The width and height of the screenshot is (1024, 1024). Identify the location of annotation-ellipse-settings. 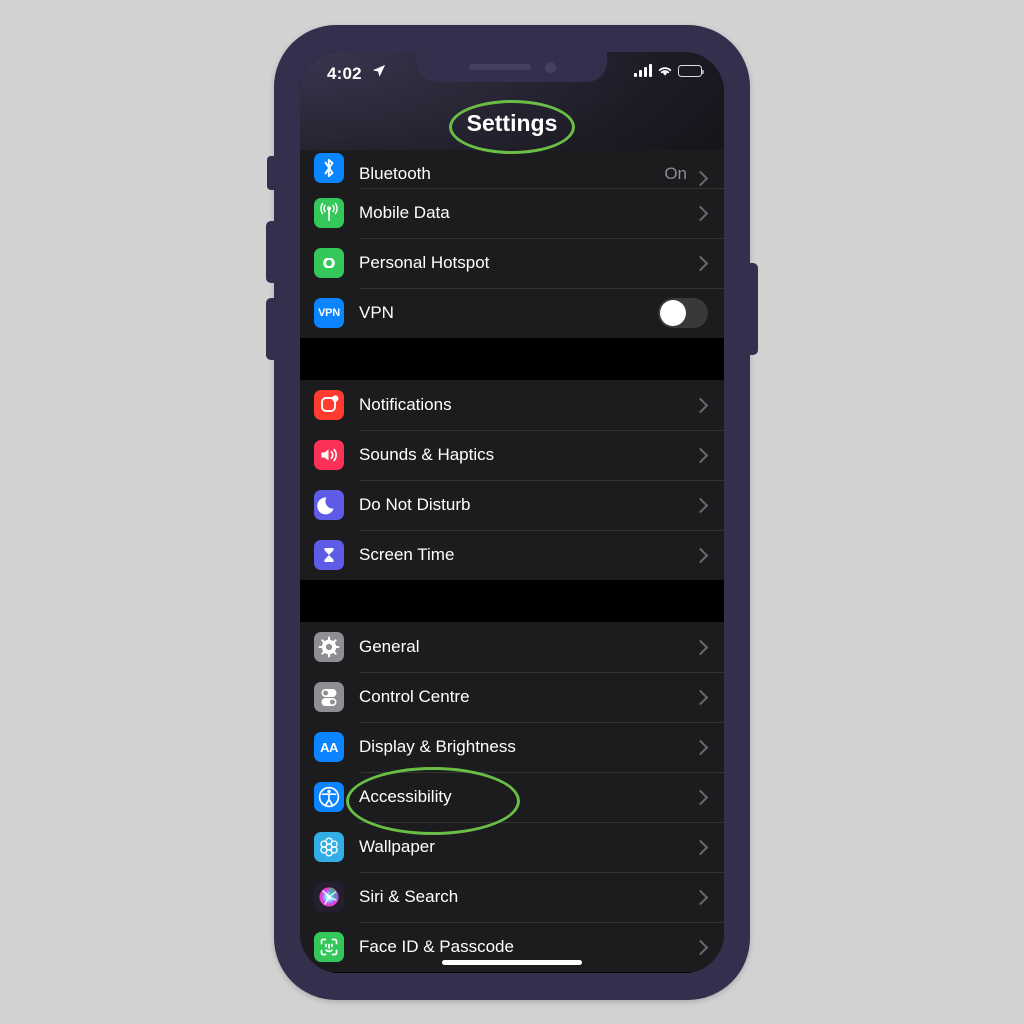
(512, 127).